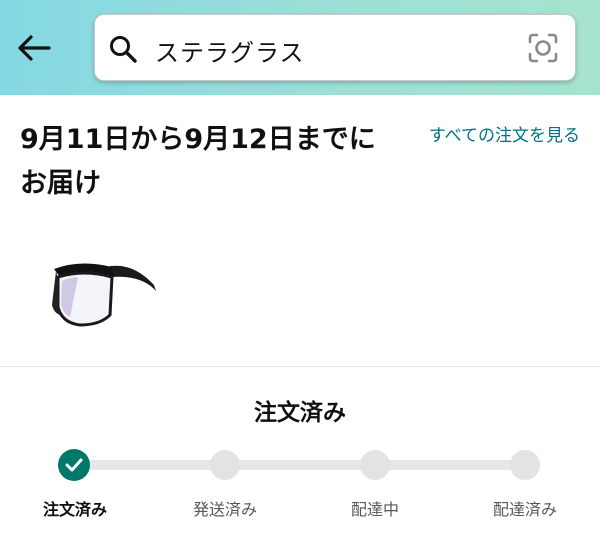 Image resolution: width=600 pixels, height=553 pixels. I want to click on section-divider, so click(300, 366).